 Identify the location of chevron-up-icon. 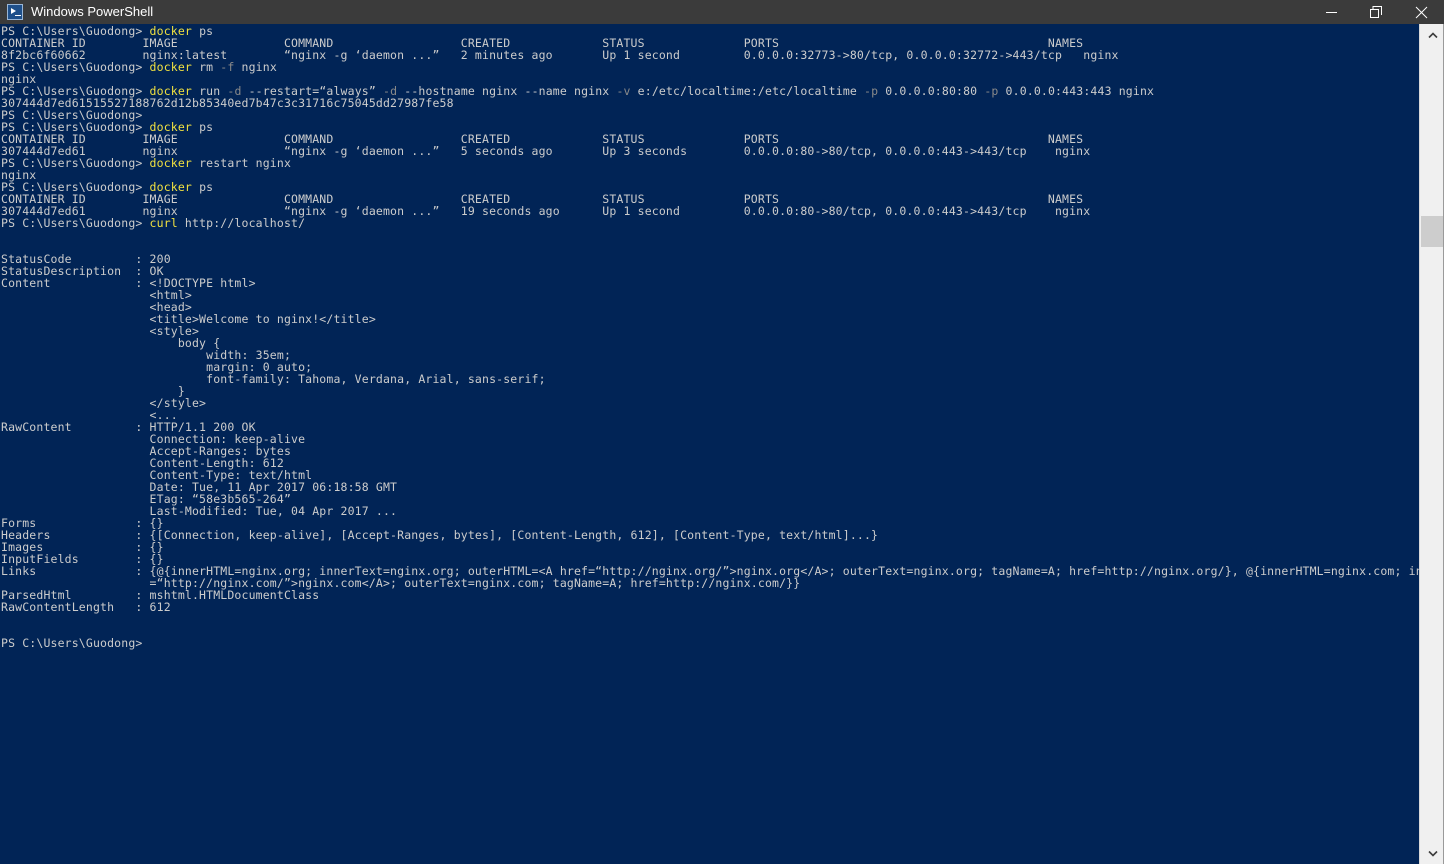
(1432, 34).